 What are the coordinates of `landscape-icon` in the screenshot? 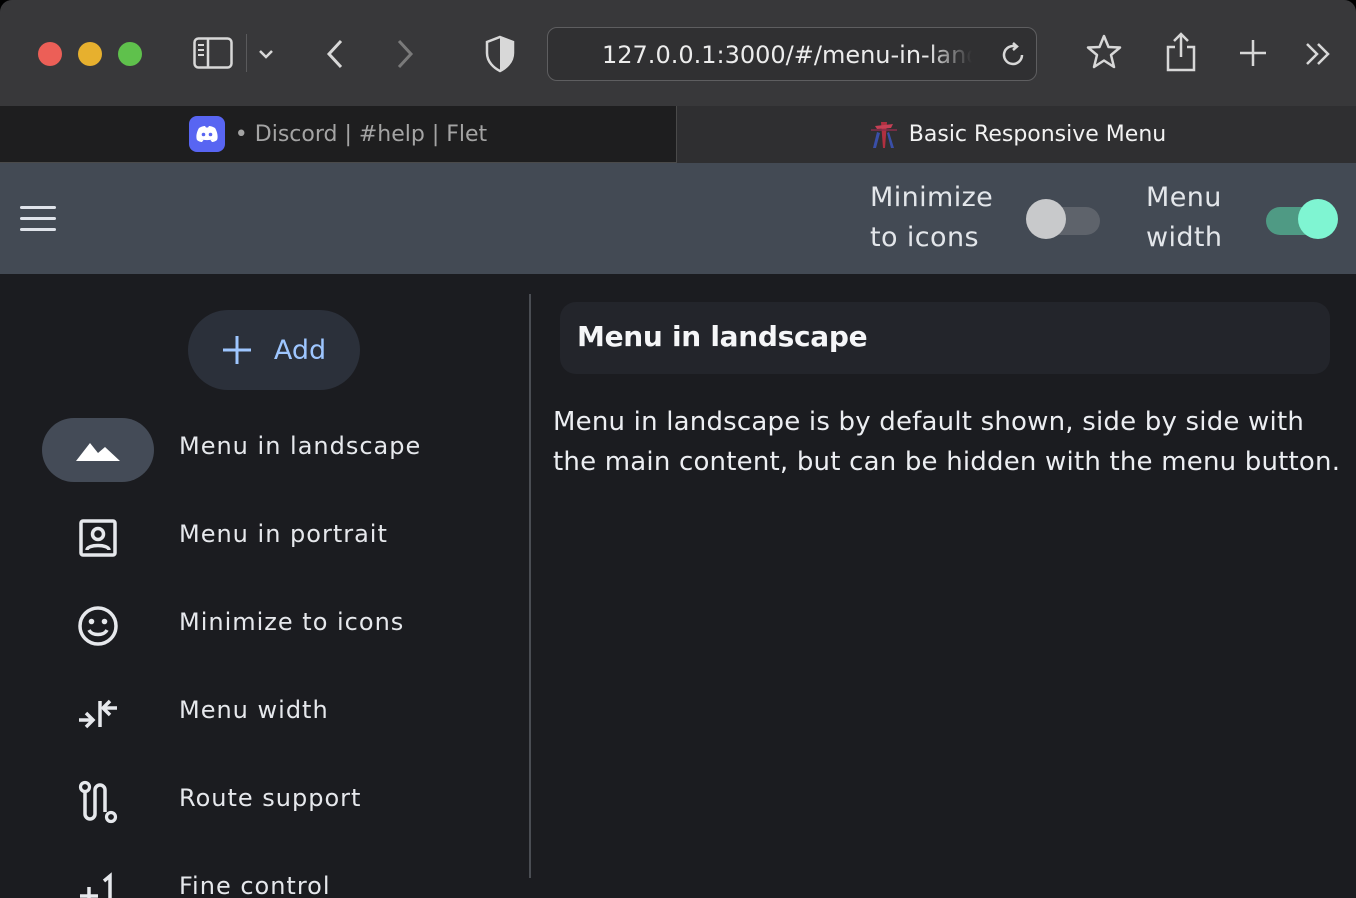 It's located at (98, 452).